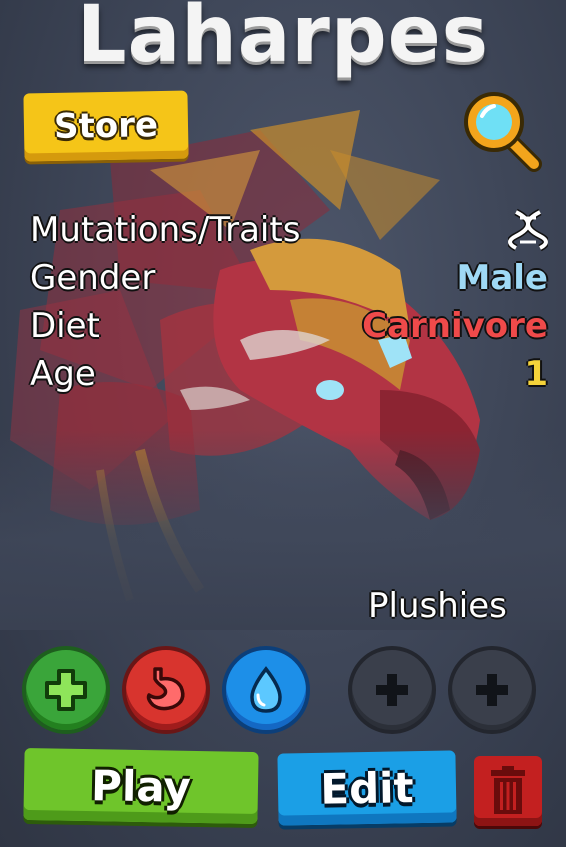 This screenshot has height=847, width=566. Describe the element at coordinates (283, 40) in the screenshot. I see `creature-name: Laharpes` at that location.